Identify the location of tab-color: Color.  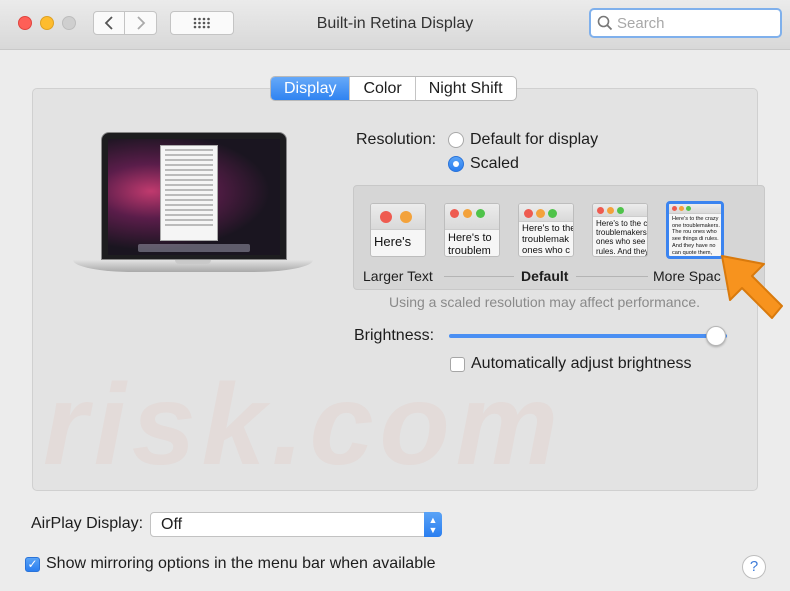
(381, 88).